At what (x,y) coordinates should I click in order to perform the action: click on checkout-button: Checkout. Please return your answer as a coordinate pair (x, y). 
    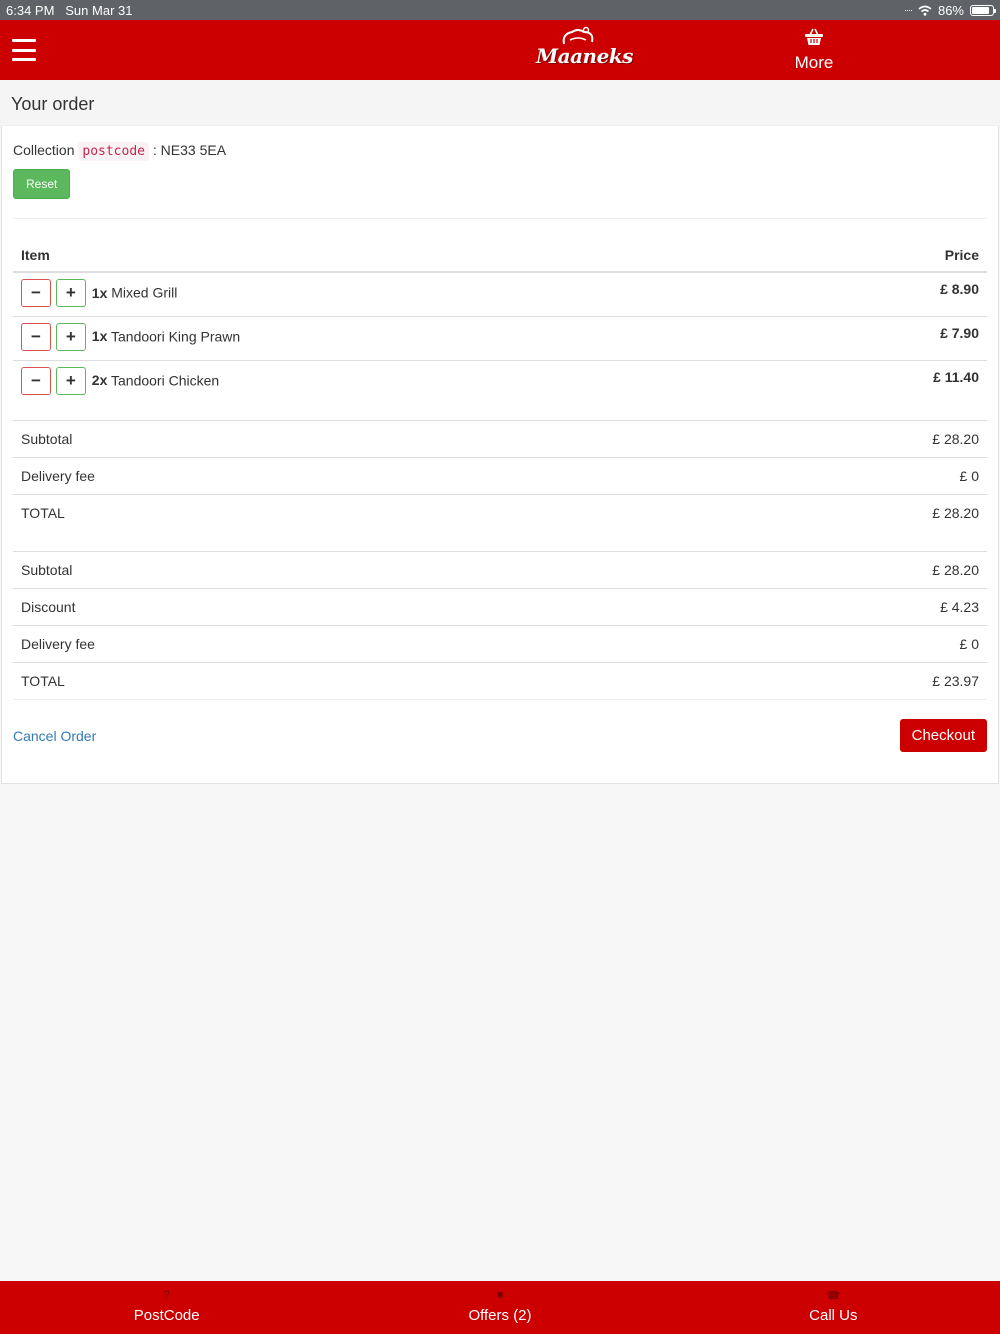
    Looking at the image, I should click on (943, 735).